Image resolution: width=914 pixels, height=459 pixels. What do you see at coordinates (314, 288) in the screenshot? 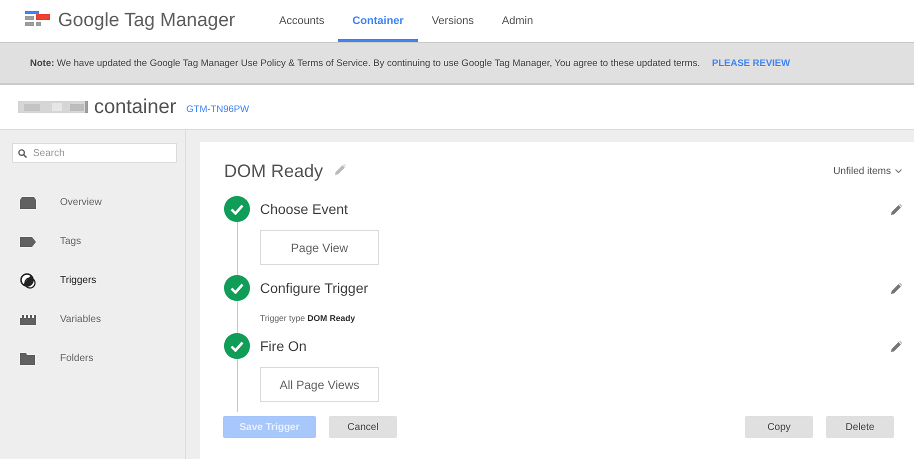
I see `step-title: Configure Trigger` at bounding box center [314, 288].